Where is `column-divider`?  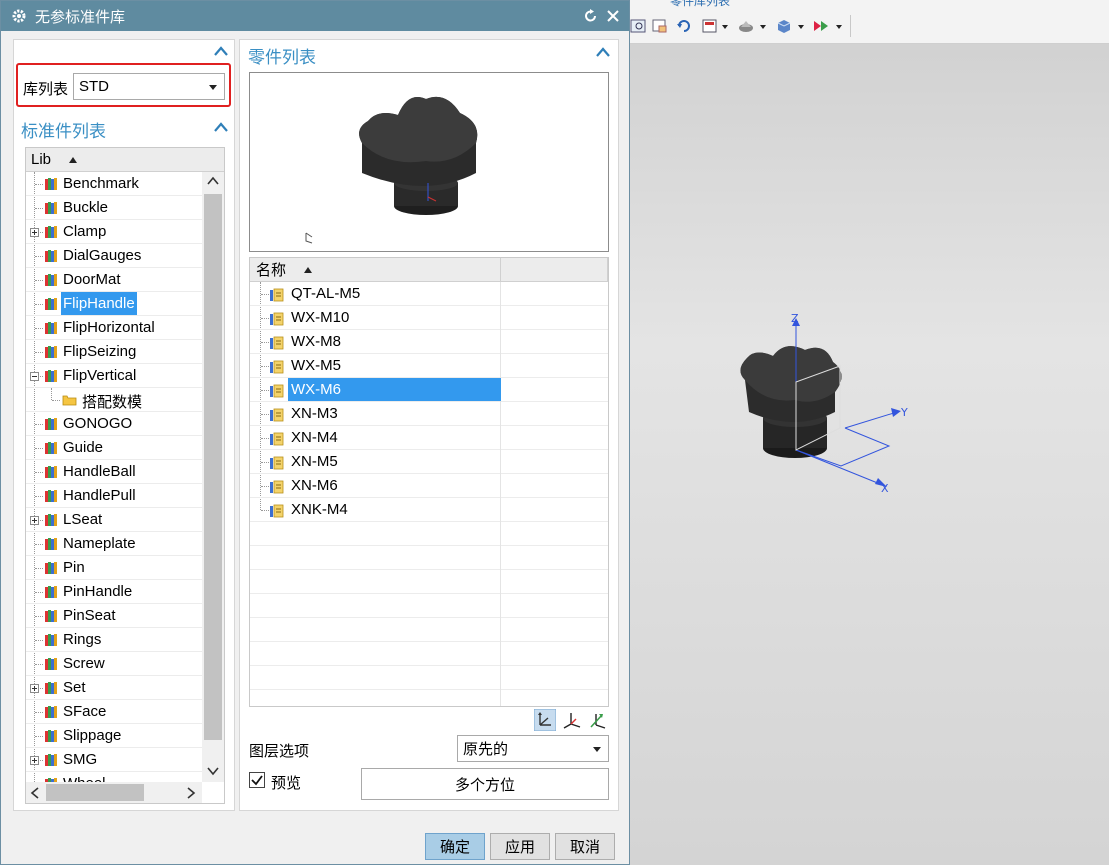
column-divider is located at coordinates (500, 366).